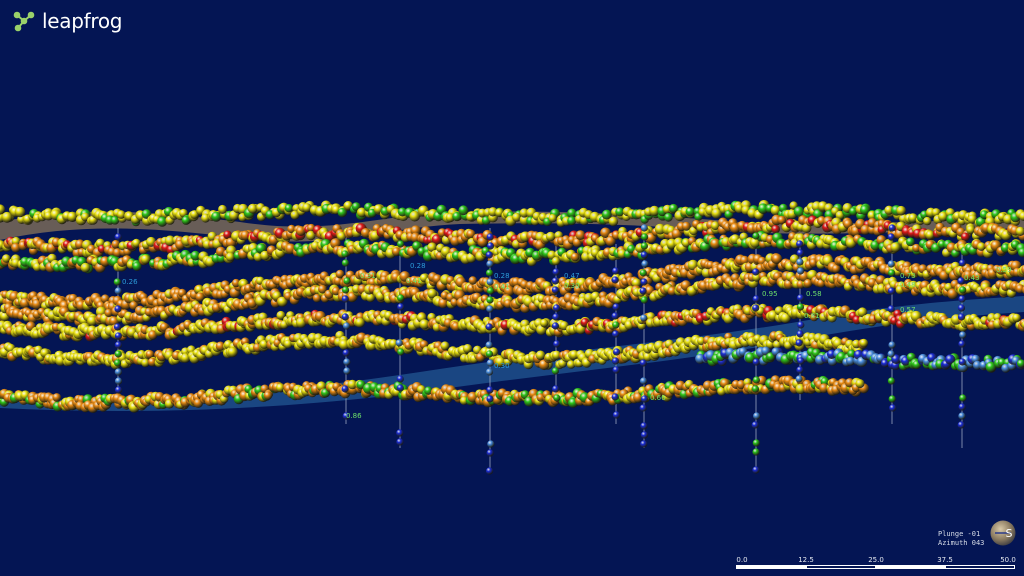 This screenshot has width=1024, height=576. I want to click on assay-label: 0.43, so click(972, 278).